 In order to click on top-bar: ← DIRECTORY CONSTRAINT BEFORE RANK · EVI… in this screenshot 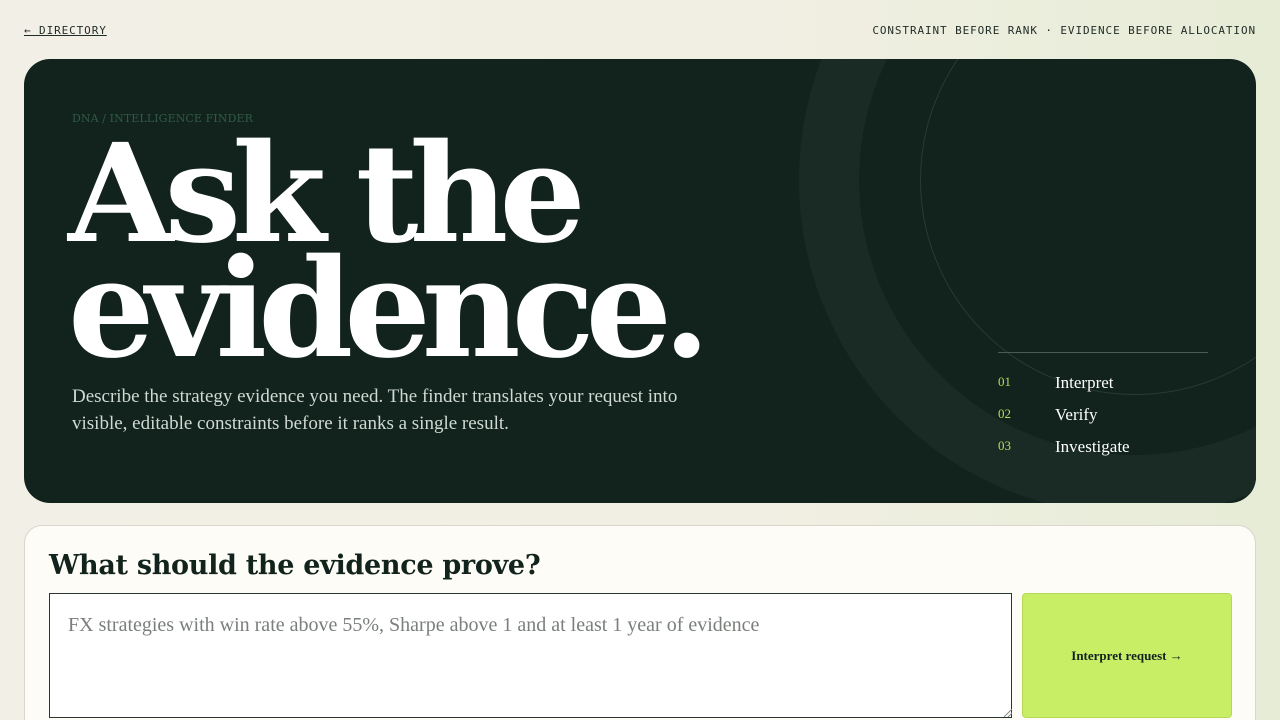, I will do `click(640, 31)`.